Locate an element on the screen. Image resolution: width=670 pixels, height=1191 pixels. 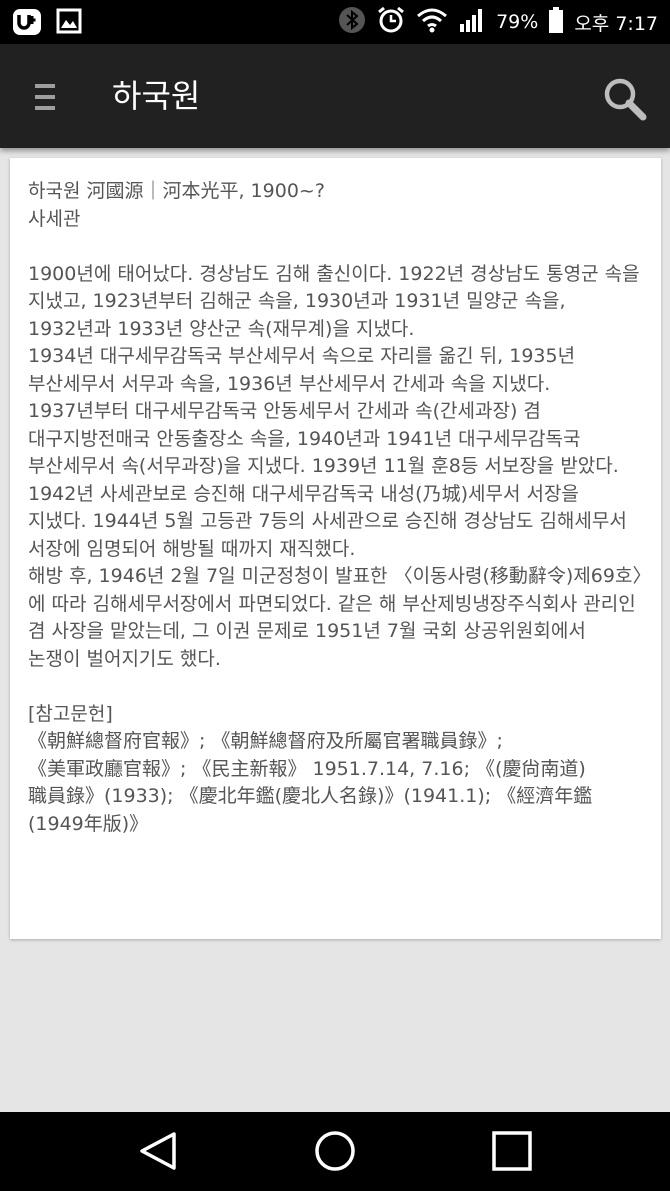
back-button is located at coordinates (159, 1151).